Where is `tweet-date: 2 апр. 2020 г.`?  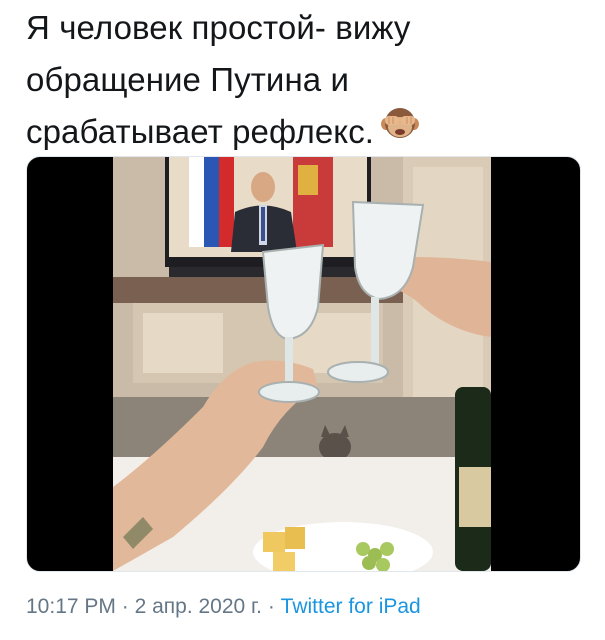
tweet-date: 2 апр. 2020 г. is located at coordinates (198, 606).